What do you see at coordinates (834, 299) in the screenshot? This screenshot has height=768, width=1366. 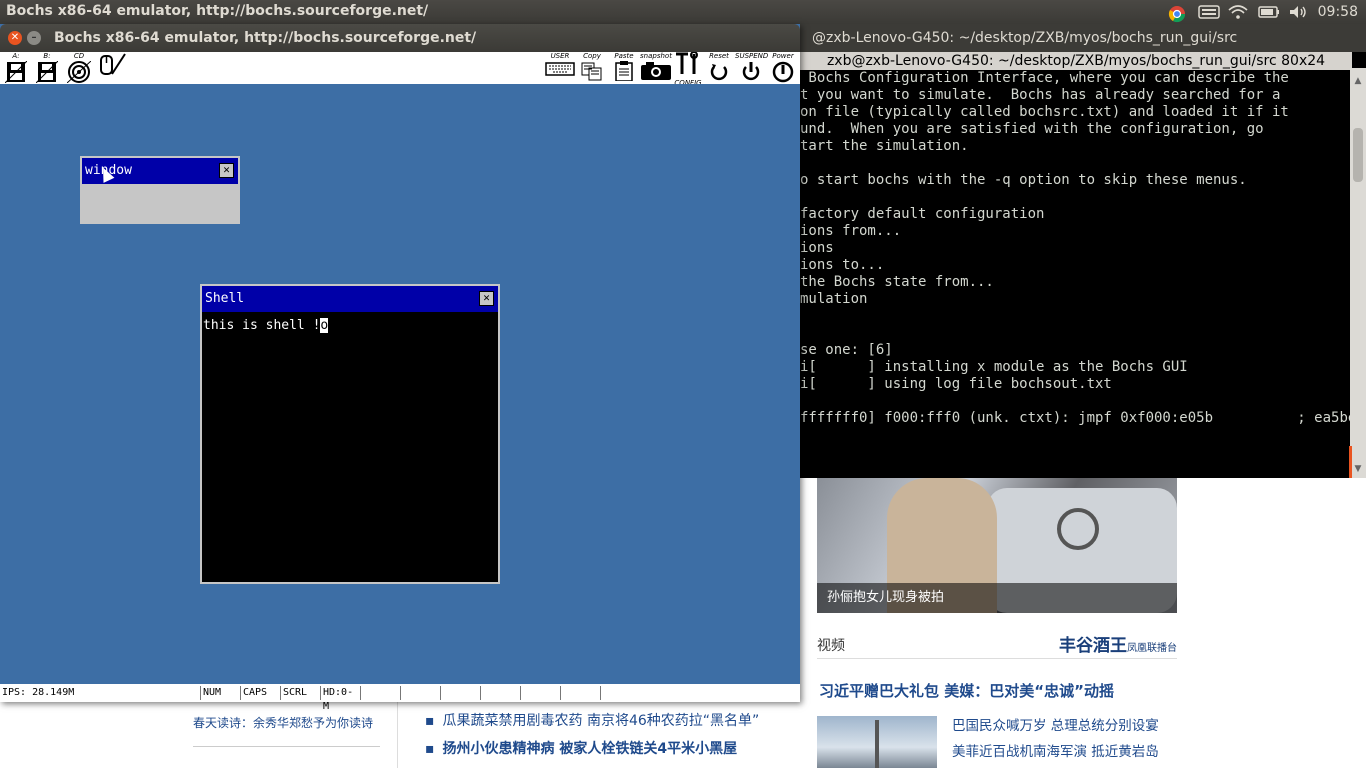 I see `terminal-line: mulation` at bounding box center [834, 299].